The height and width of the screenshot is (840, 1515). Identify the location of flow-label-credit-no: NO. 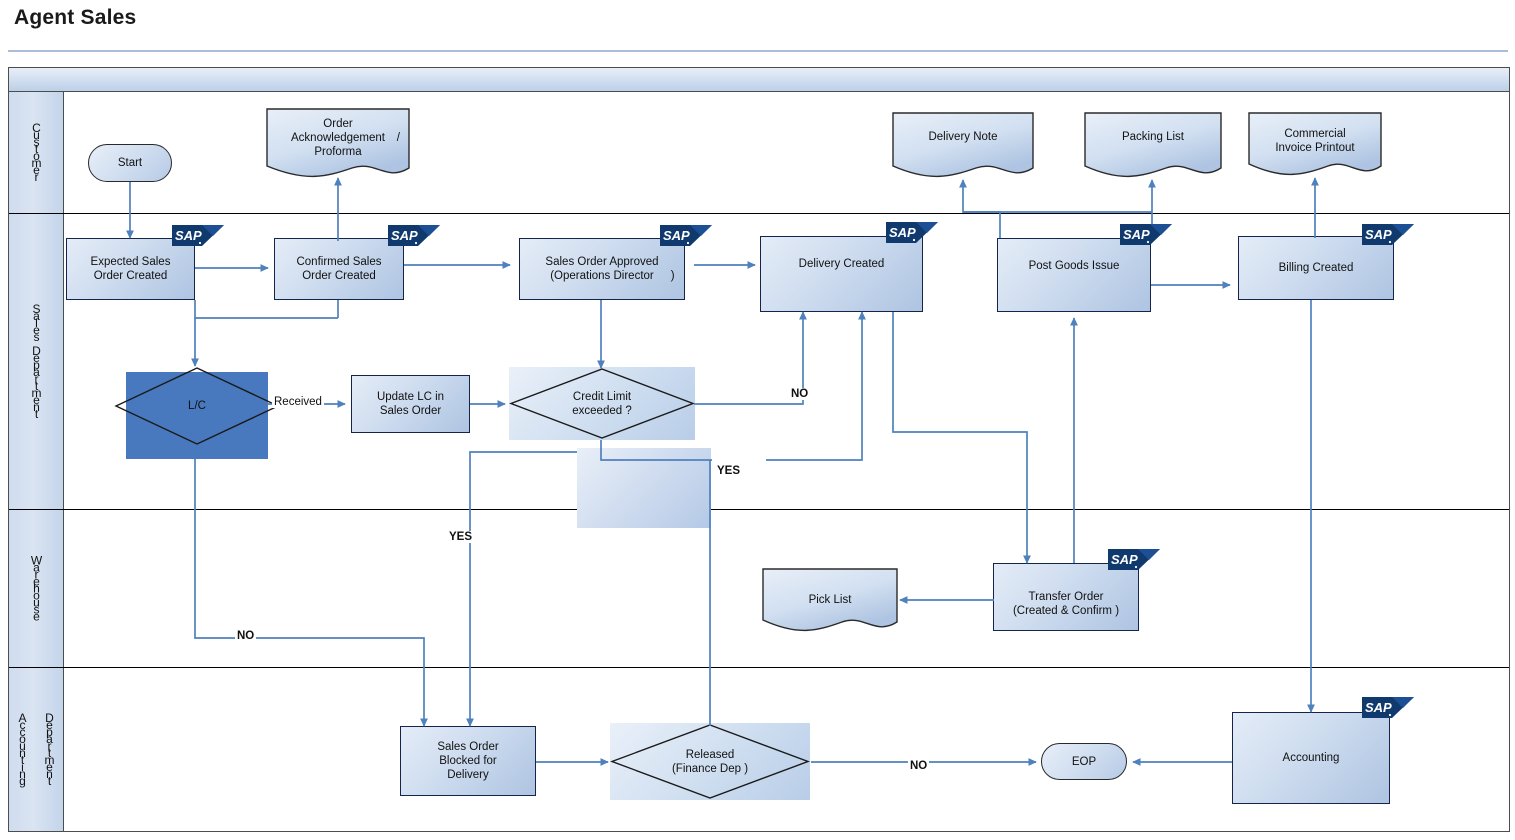
(800, 394).